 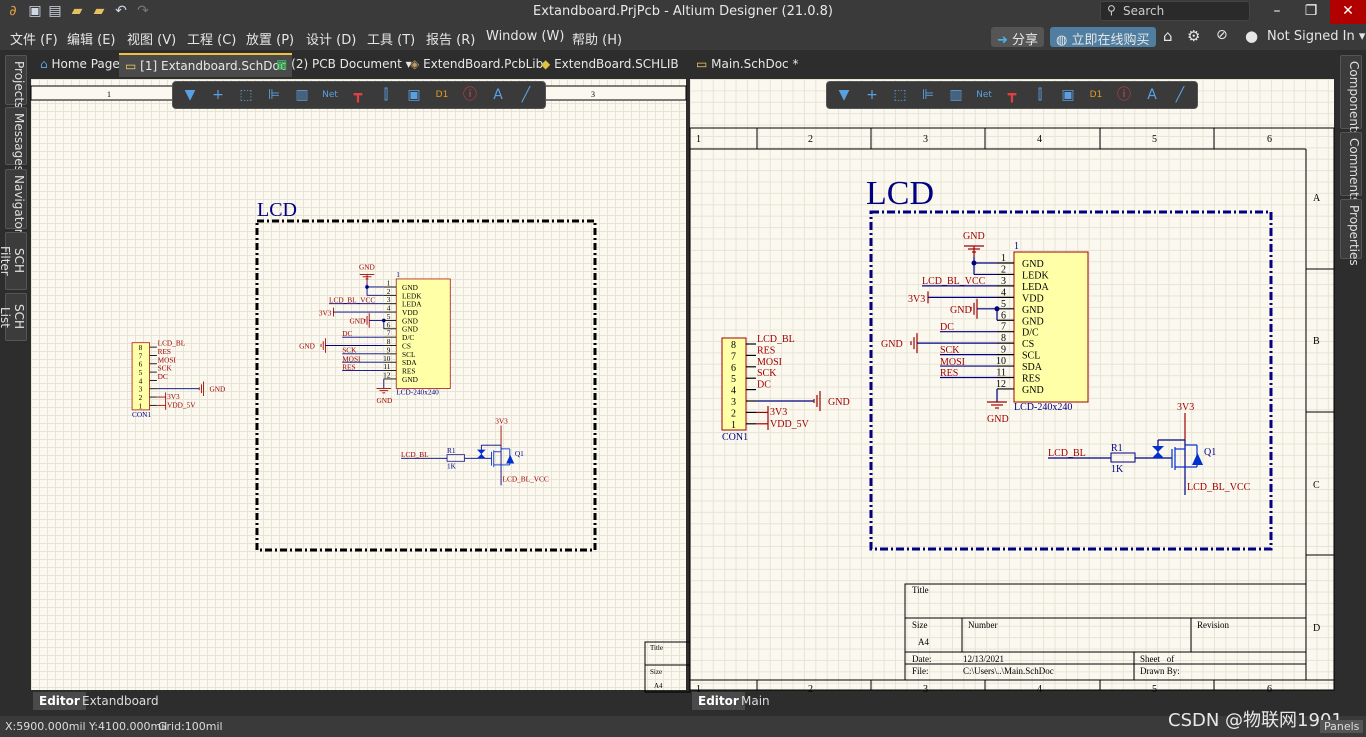 What do you see at coordinates (656, 672) in the screenshot?
I see `left-size-label: Size` at bounding box center [656, 672].